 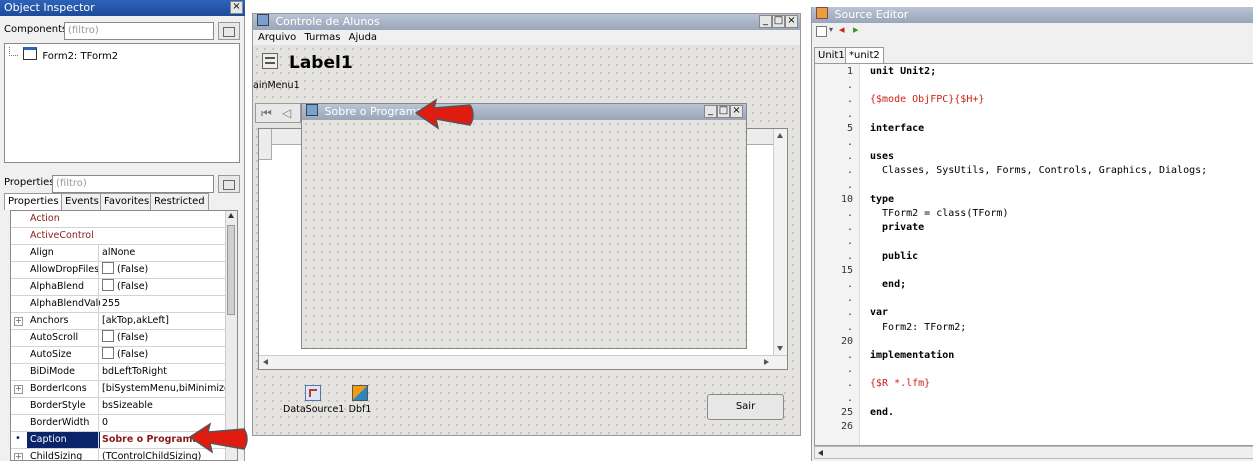 What do you see at coordinates (526, 22) in the screenshot?
I see `form-designer-titlebar: Controle de Alunos` at bounding box center [526, 22].